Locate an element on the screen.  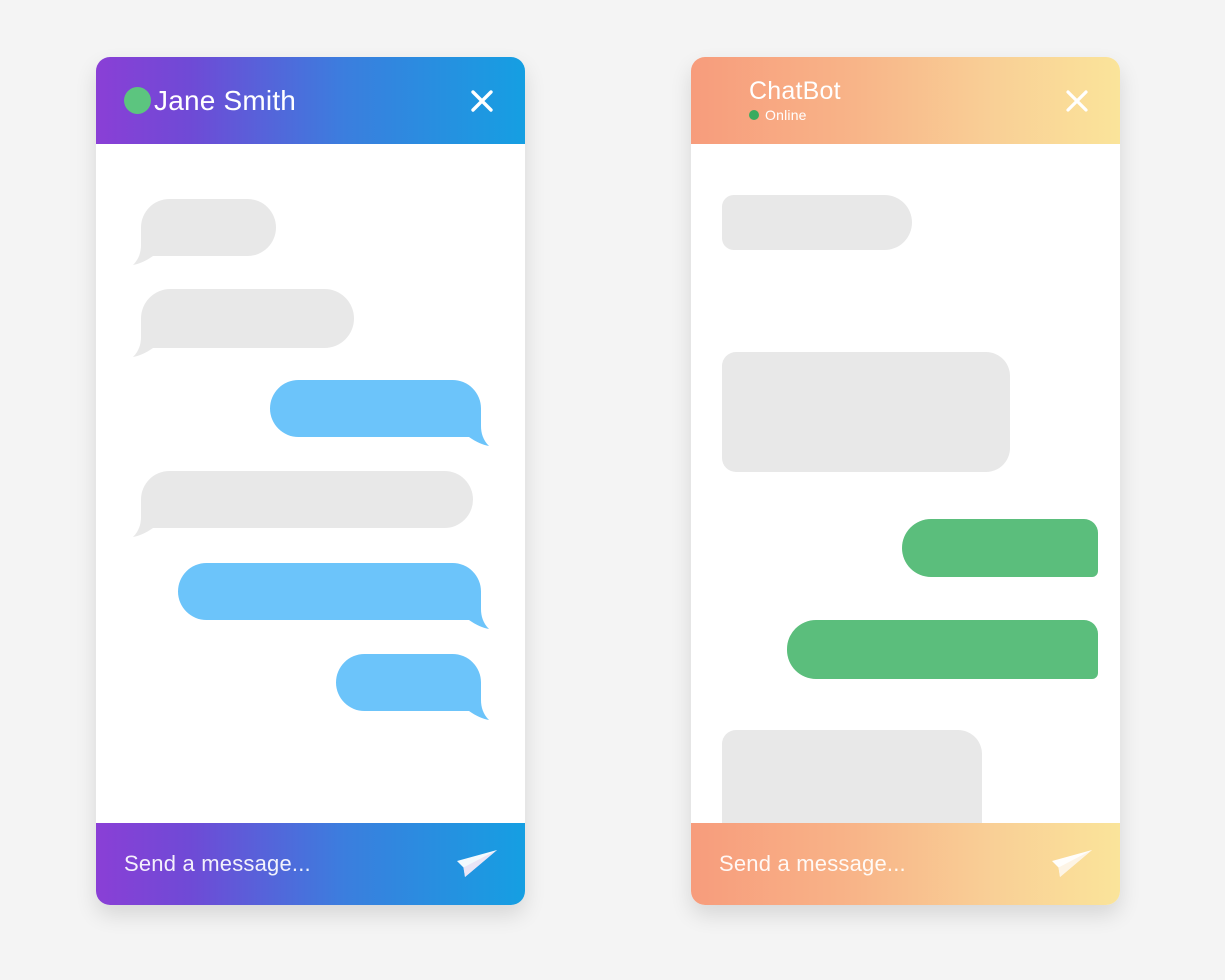
contact-identity: Jane Smith is located at coordinates (294, 101).